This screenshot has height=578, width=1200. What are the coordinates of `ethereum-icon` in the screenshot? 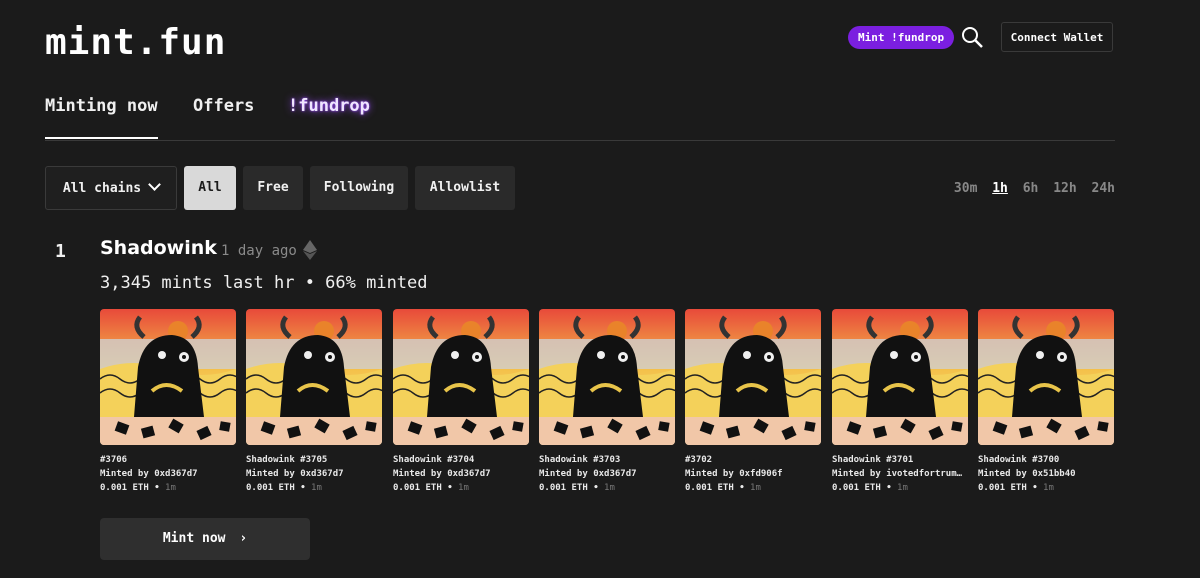 It's located at (310, 250).